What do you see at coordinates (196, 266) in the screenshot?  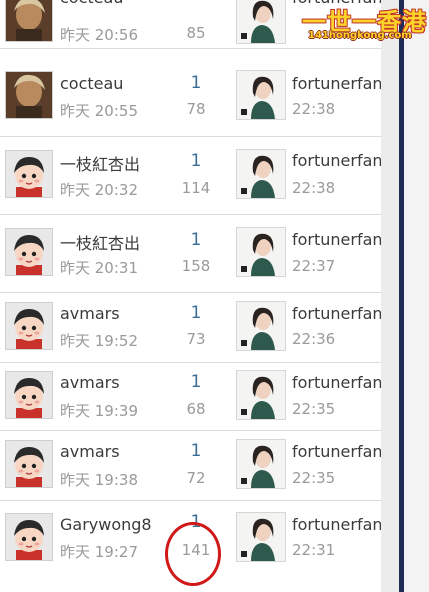 I see `view-count: 158` at bounding box center [196, 266].